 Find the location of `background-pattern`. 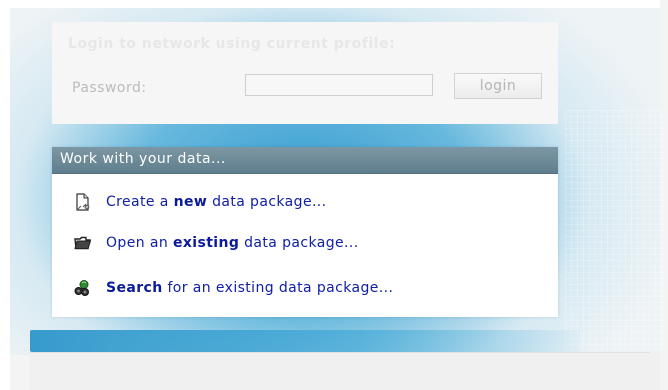

background-pattern is located at coordinates (615, 230).